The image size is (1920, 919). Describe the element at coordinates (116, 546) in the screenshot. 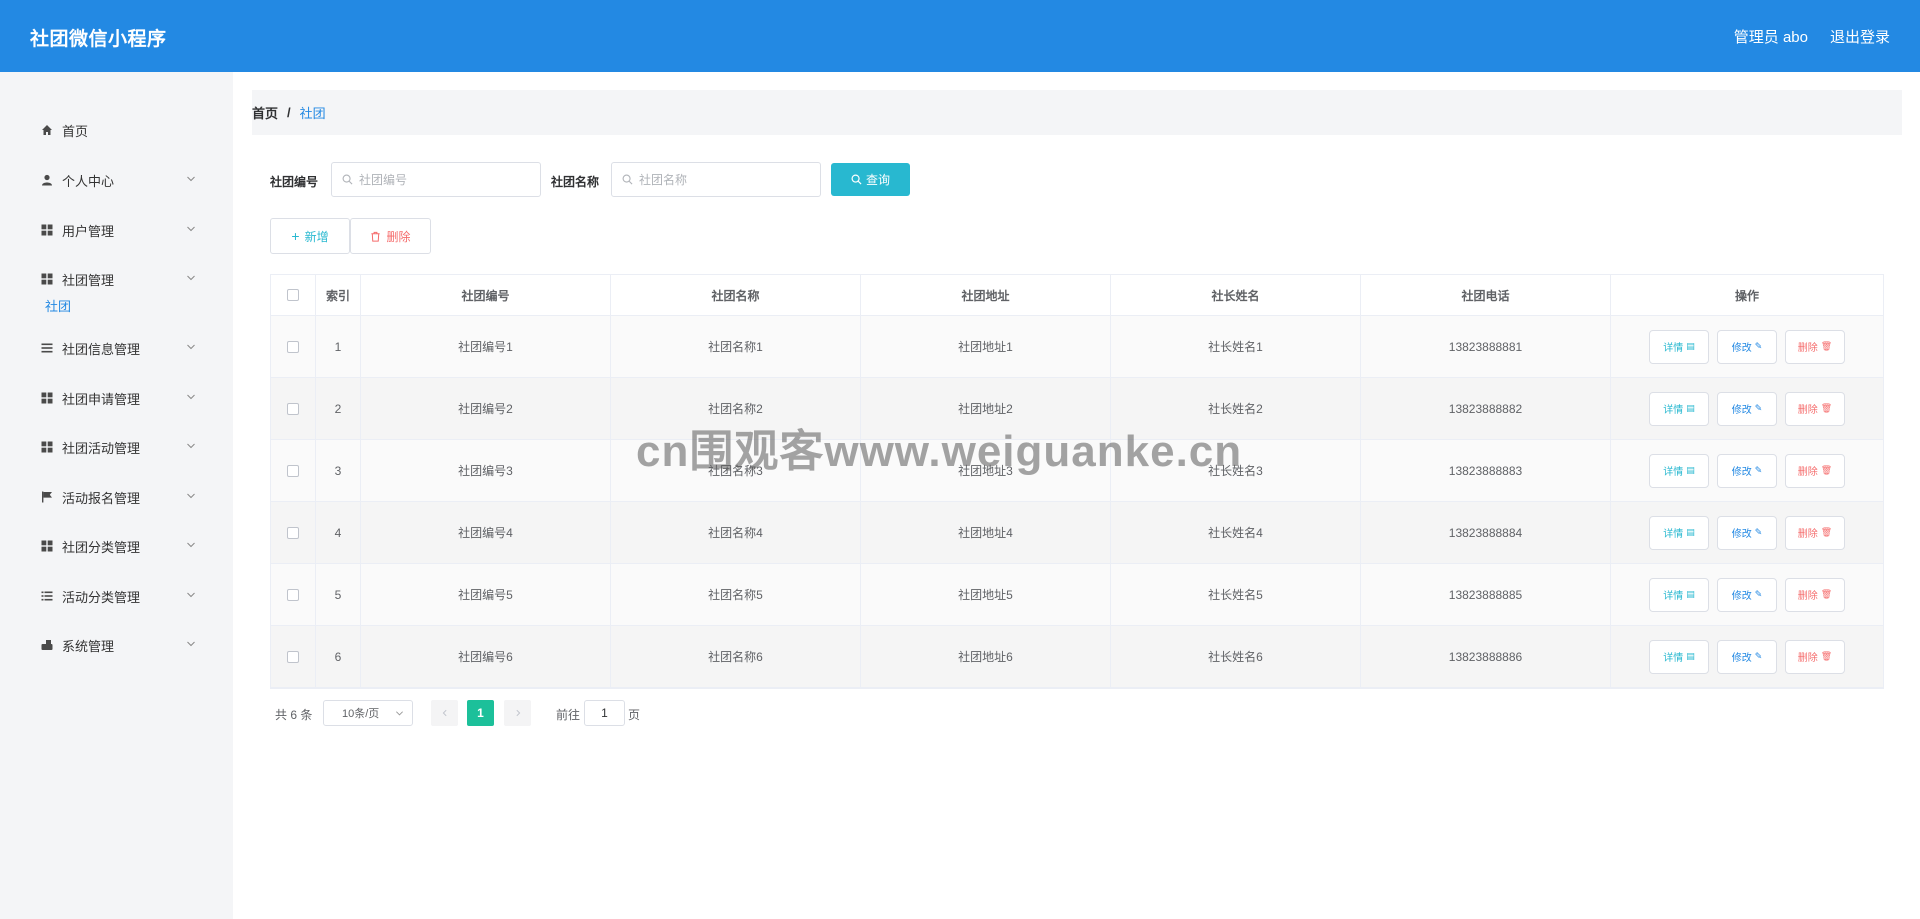

I see `sidebar-item-club-category-management: 社团分类管理` at that location.